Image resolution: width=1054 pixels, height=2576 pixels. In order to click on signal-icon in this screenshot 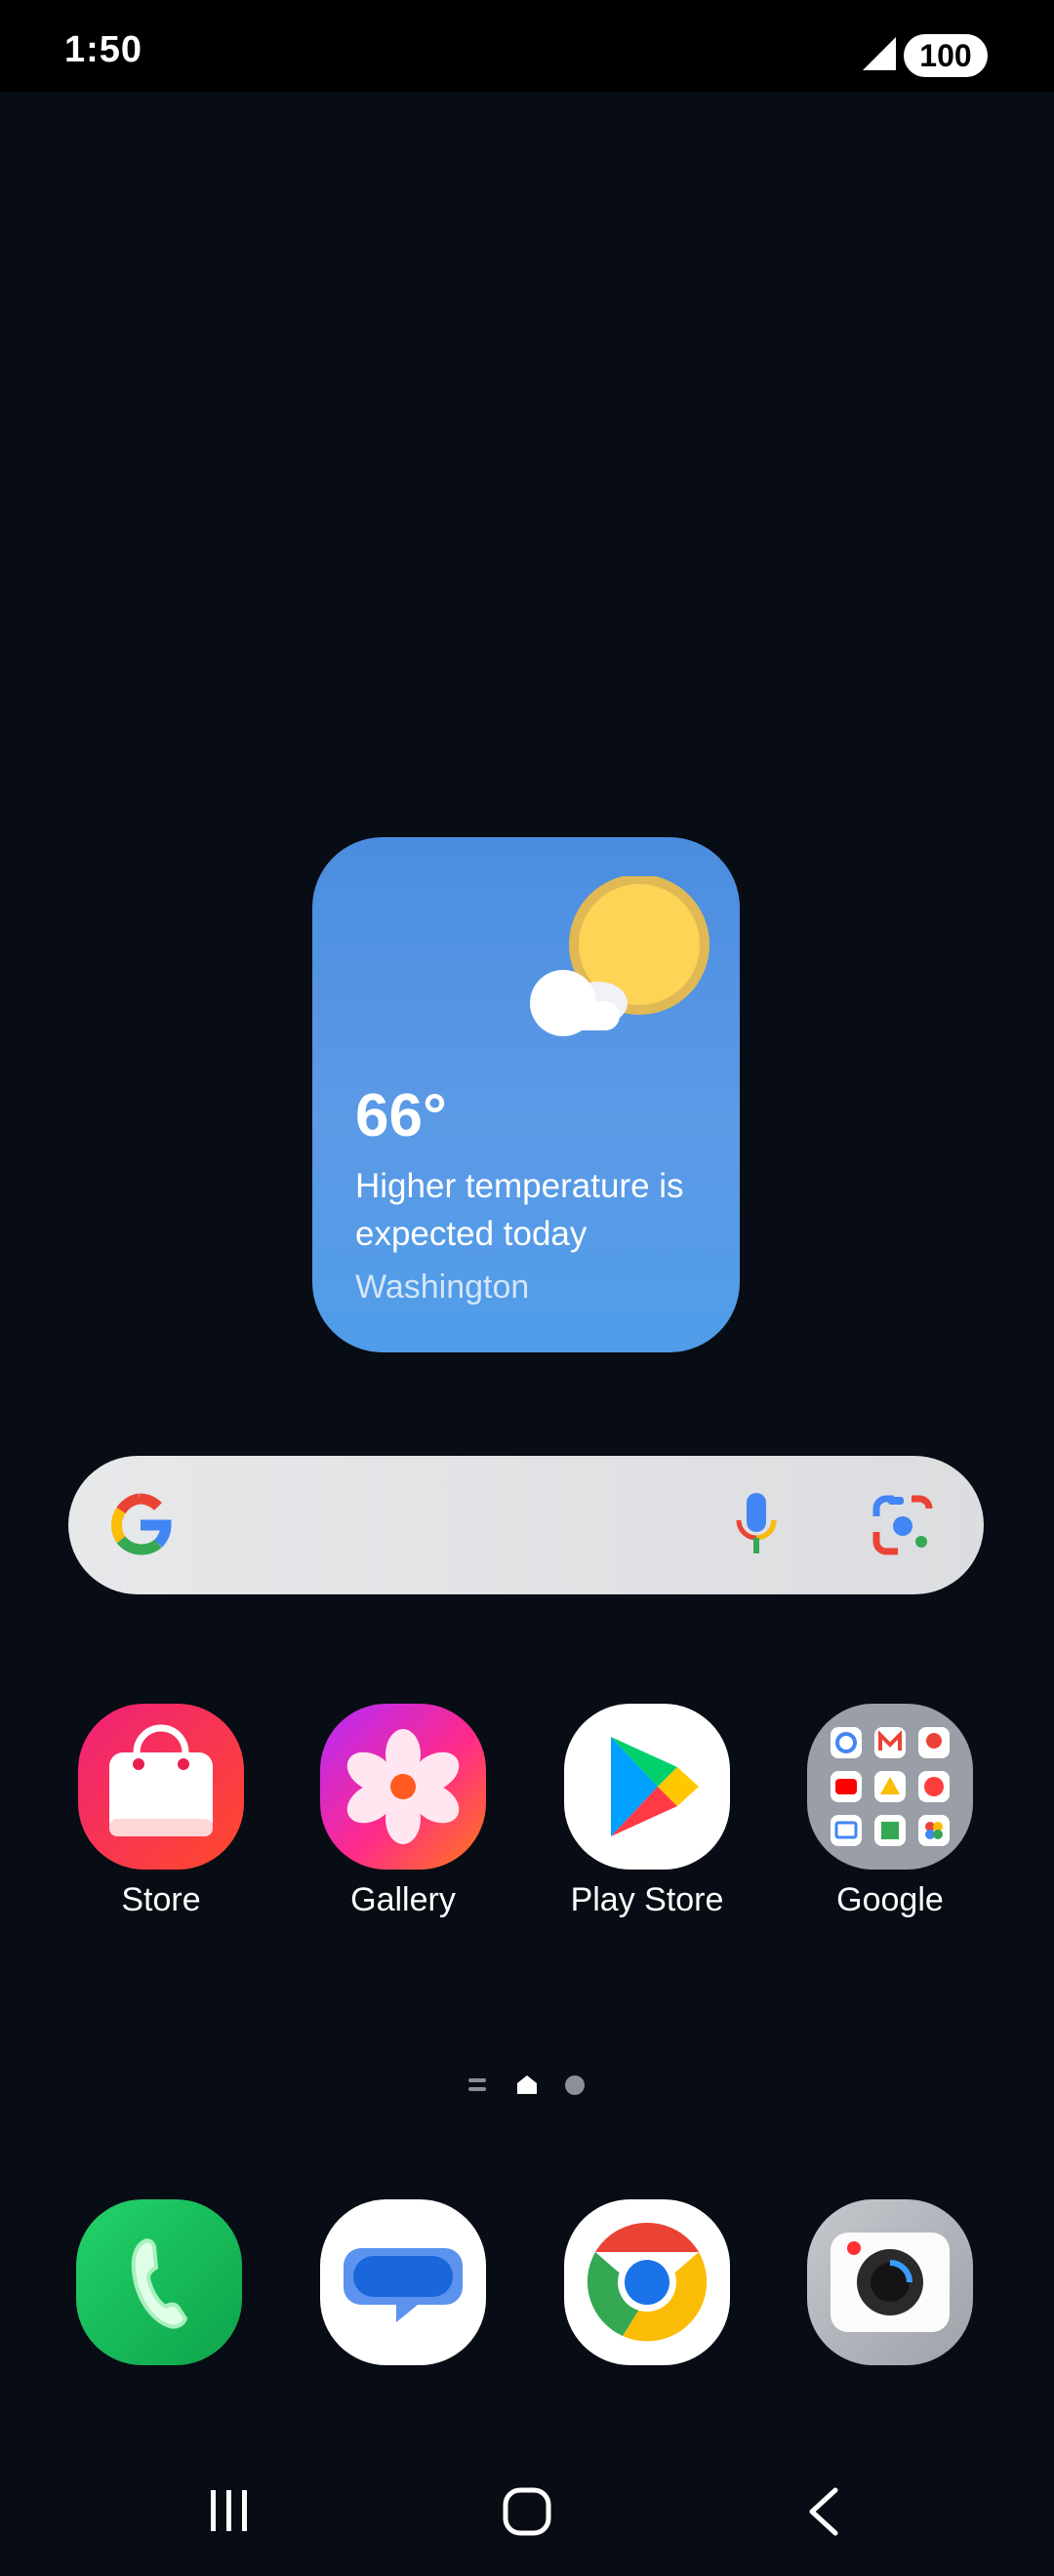, I will do `click(879, 53)`.